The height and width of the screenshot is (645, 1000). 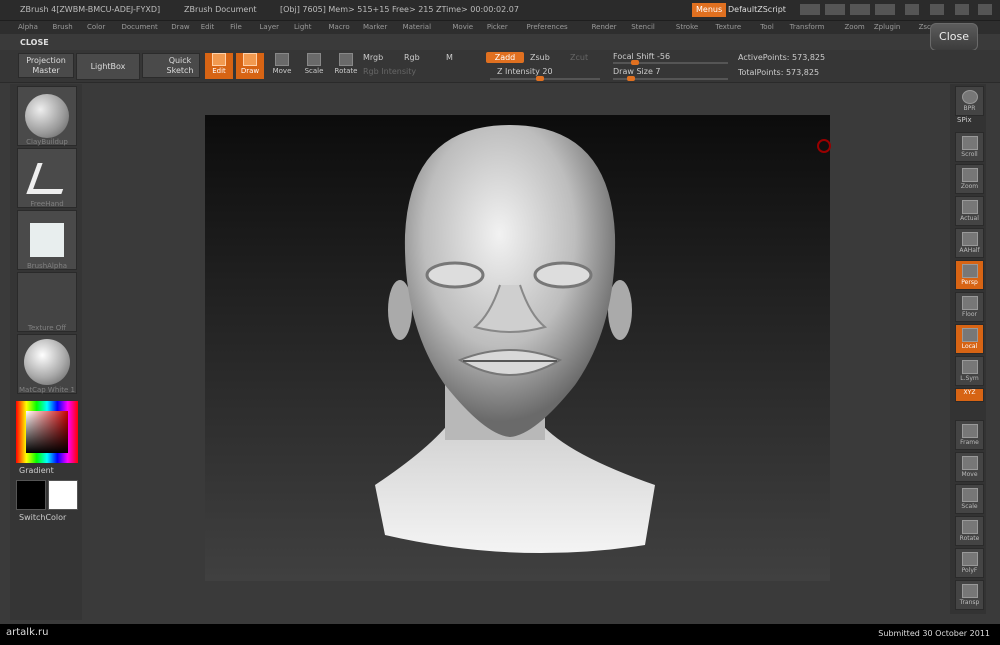 What do you see at coordinates (46, 65) in the screenshot?
I see `projection-master-button: Projection Master` at bounding box center [46, 65].